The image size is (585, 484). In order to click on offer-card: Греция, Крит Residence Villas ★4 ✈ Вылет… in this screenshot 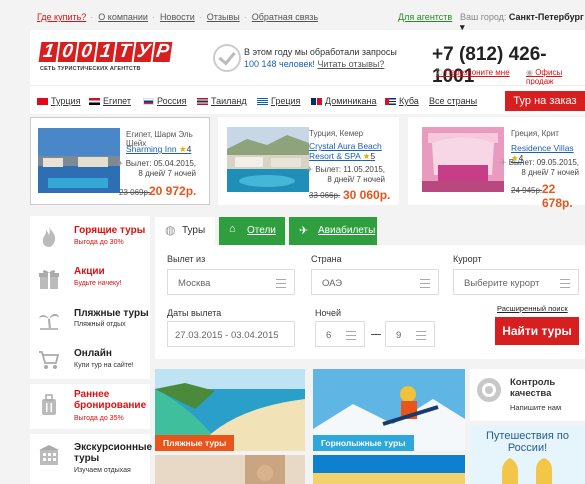, I will do `click(496, 163)`.